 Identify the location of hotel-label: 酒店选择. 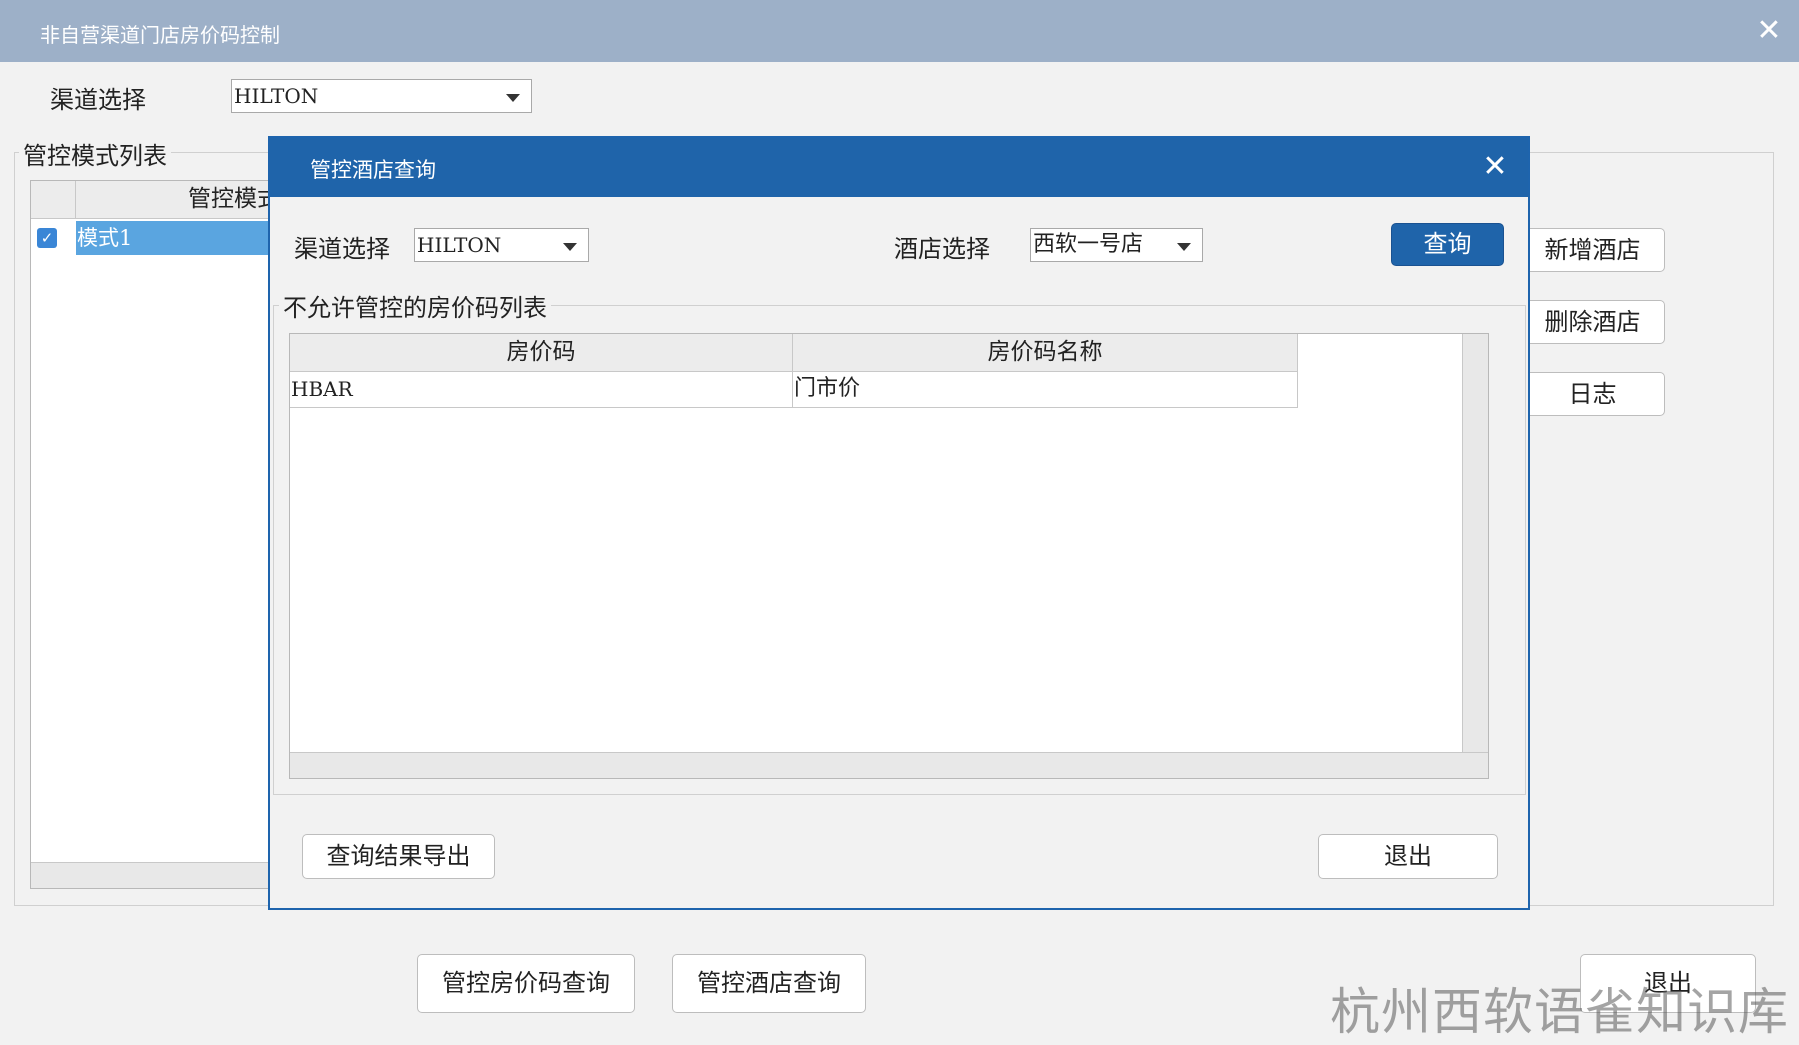
(942, 249).